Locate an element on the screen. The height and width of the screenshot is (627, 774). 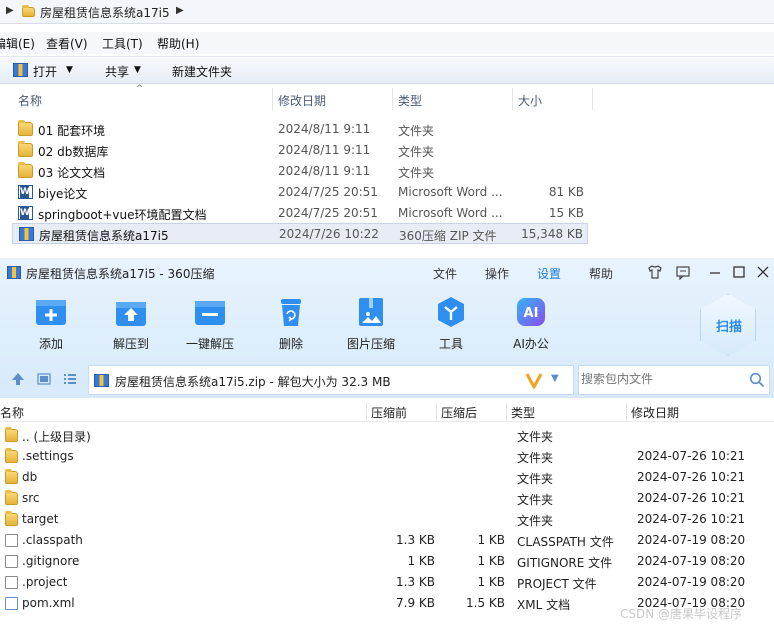
table-row: db 文件夹 2024-07-26 10:21 is located at coordinates (387, 477).